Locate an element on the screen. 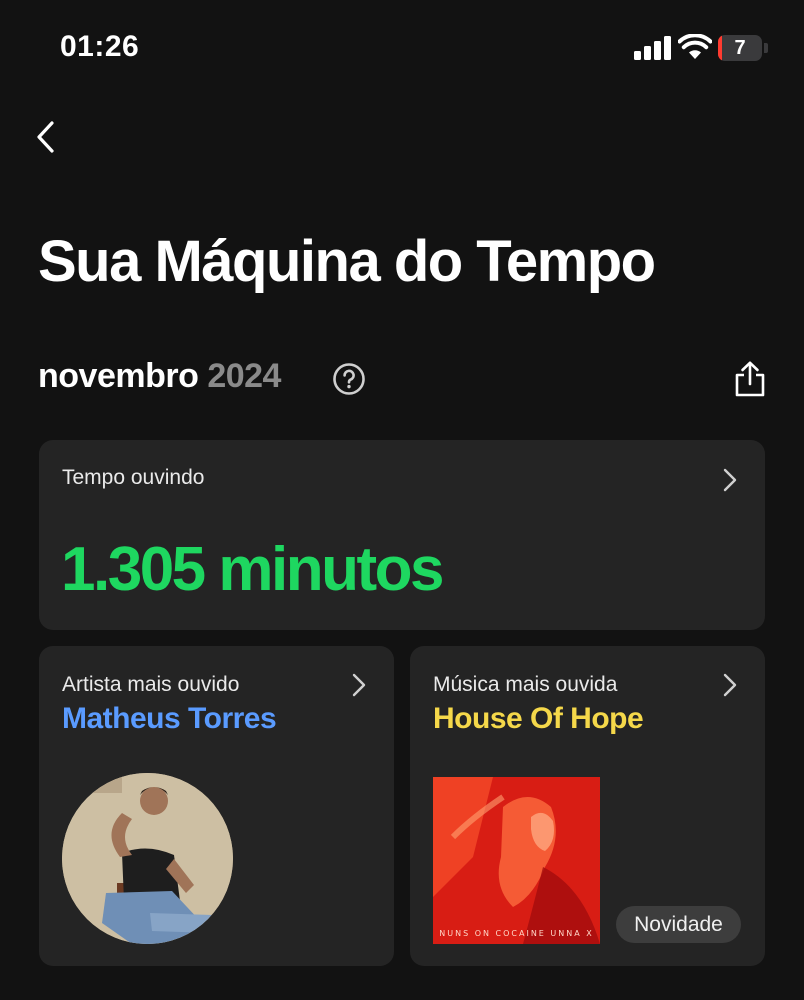 Image resolution: width=804 pixels, height=1000 pixels. top-artist-card: Artista mais ouvido Matheus Torres is located at coordinates (216, 806).